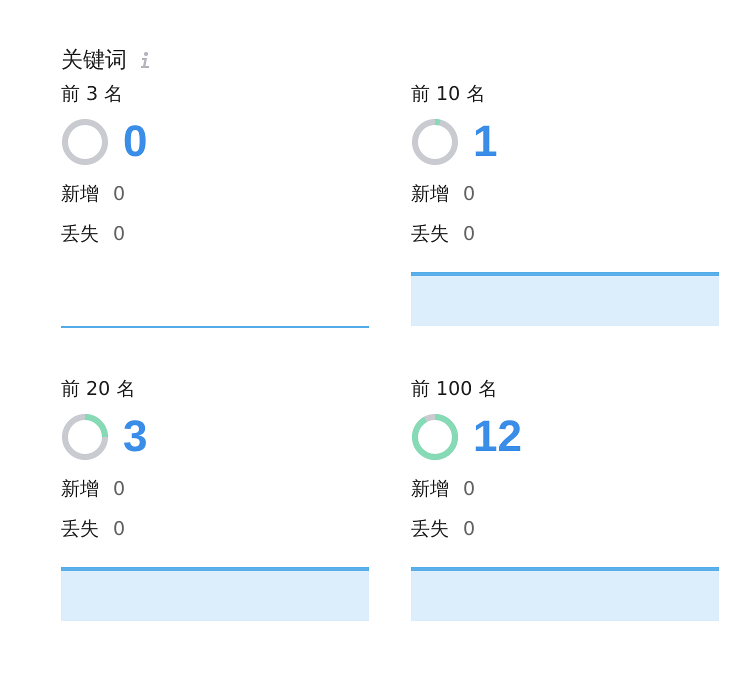 This screenshot has width=746, height=688. What do you see at coordinates (98, 389) in the screenshot?
I see `rank-label: 前 20 名` at bounding box center [98, 389].